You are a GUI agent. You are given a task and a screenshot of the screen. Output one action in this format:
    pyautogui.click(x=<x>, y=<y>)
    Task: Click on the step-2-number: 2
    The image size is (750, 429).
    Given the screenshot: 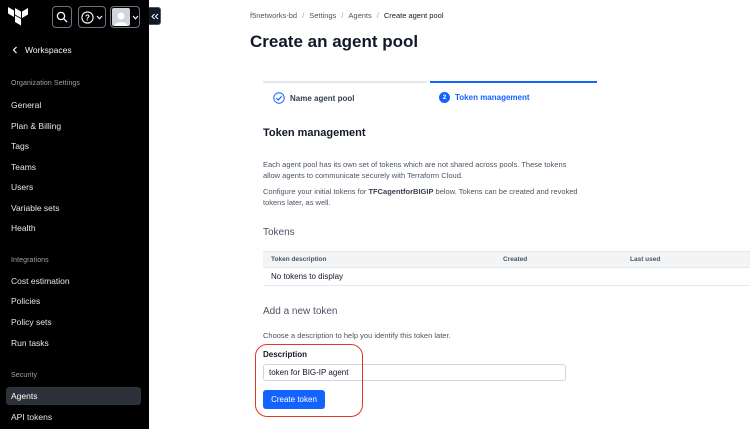 What is the action you would take?
    pyautogui.click(x=444, y=97)
    